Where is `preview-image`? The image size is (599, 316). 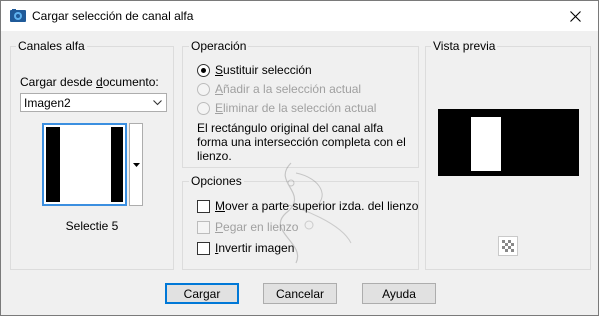 preview-image is located at coordinates (508, 142).